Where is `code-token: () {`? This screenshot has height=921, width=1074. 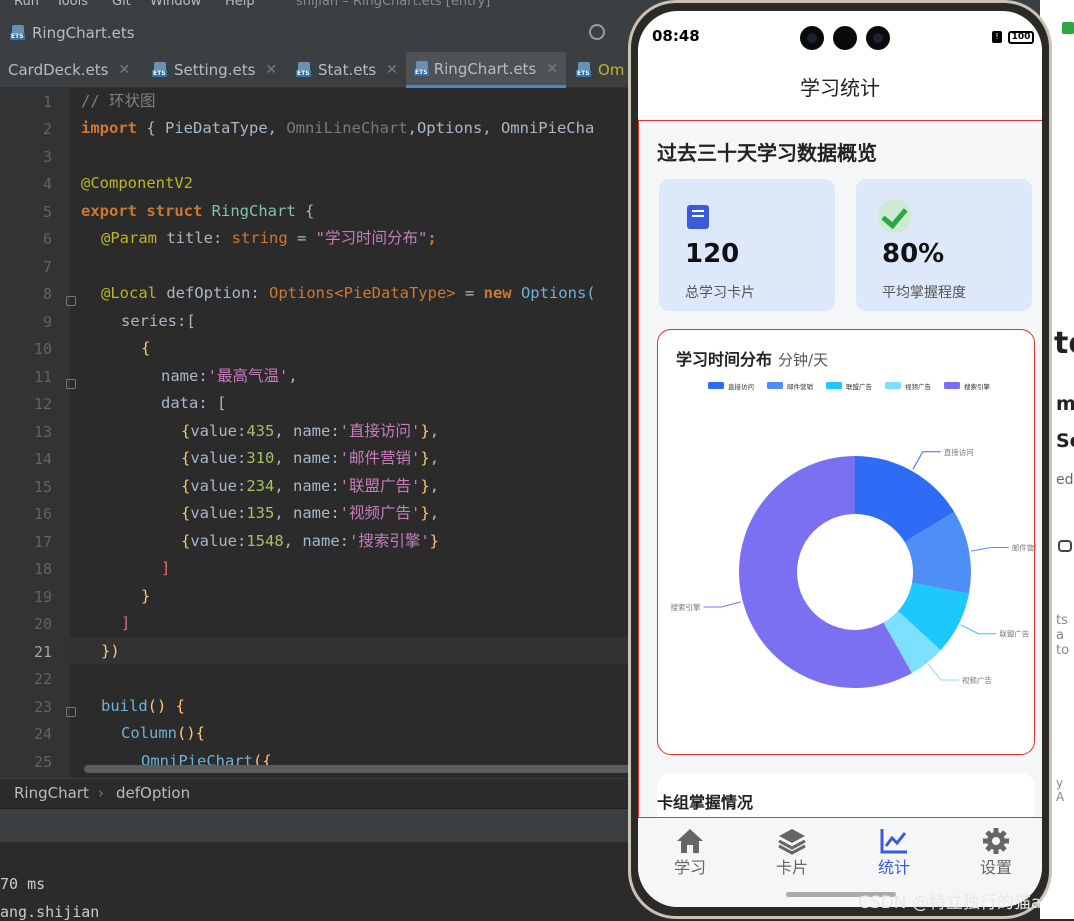 code-token: () { is located at coordinates (166, 706).